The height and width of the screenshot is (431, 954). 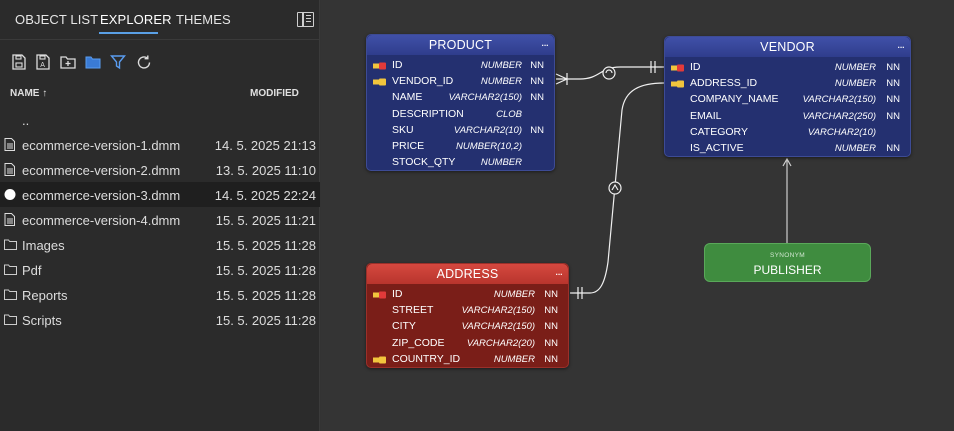 I want to click on folder-name: Pdf, so click(x=32, y=270).